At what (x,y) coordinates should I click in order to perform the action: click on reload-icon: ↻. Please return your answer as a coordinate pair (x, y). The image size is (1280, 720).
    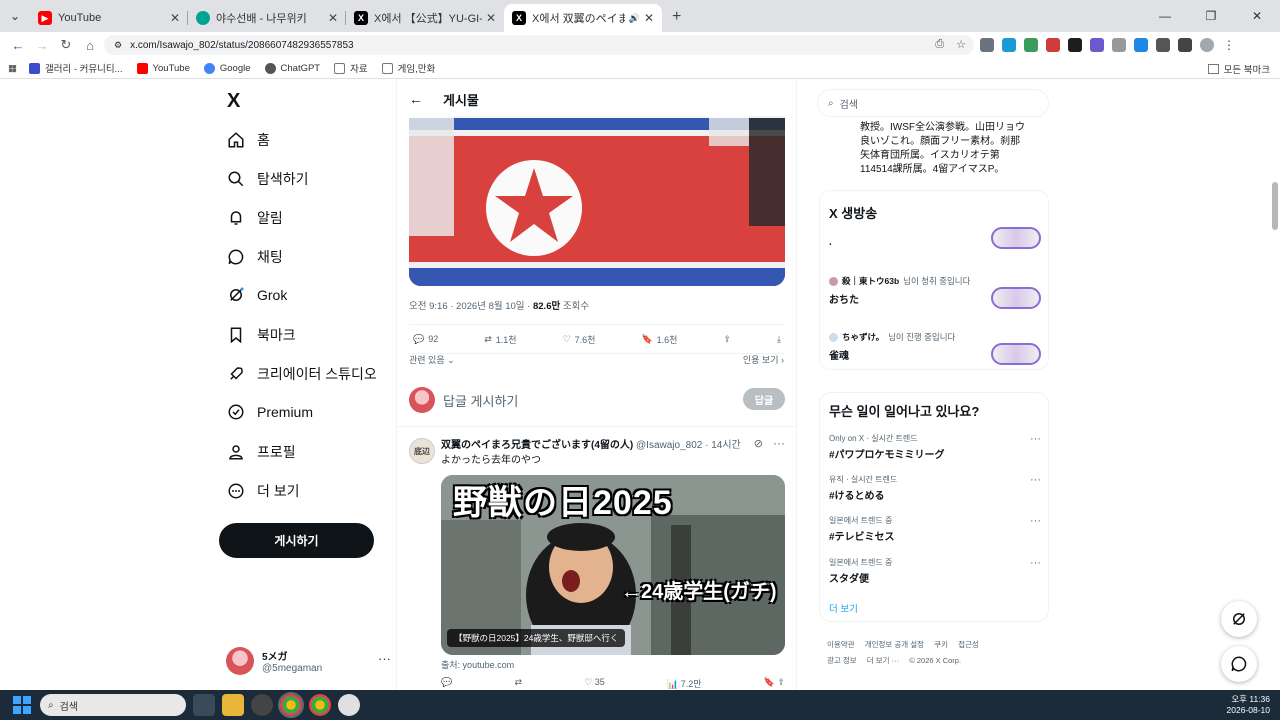
    Looking at the image, I should click on (66, 45).